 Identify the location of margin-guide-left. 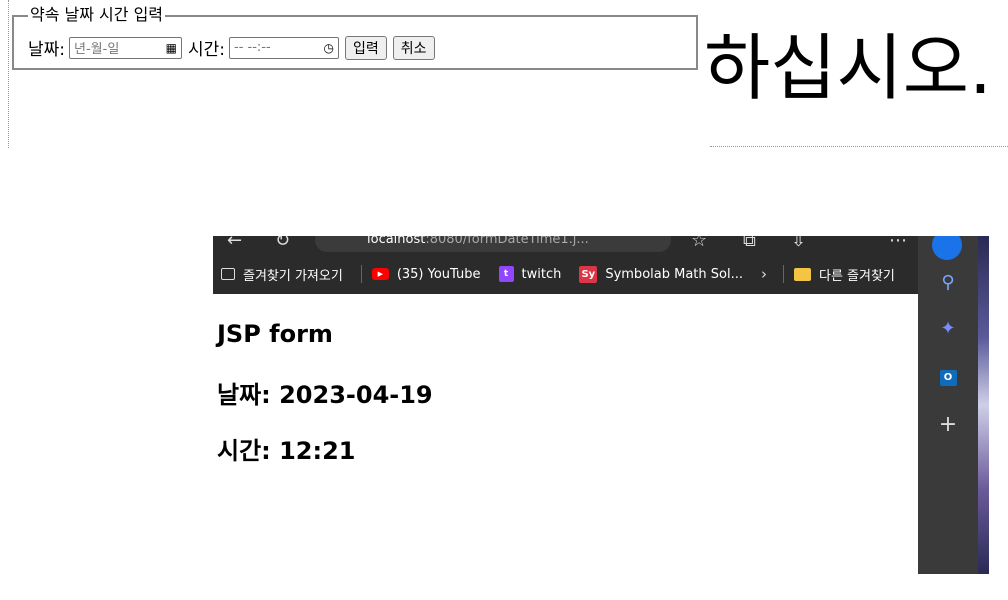
(8, 74).